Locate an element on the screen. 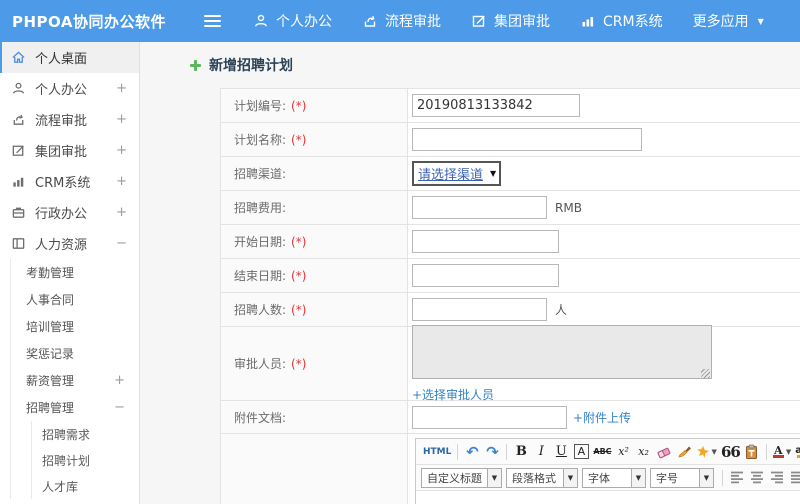 The height and width of the screenshot is (504, 800). font-size-dropdown: 字号 ▼ is located at coordinates (682, 477).